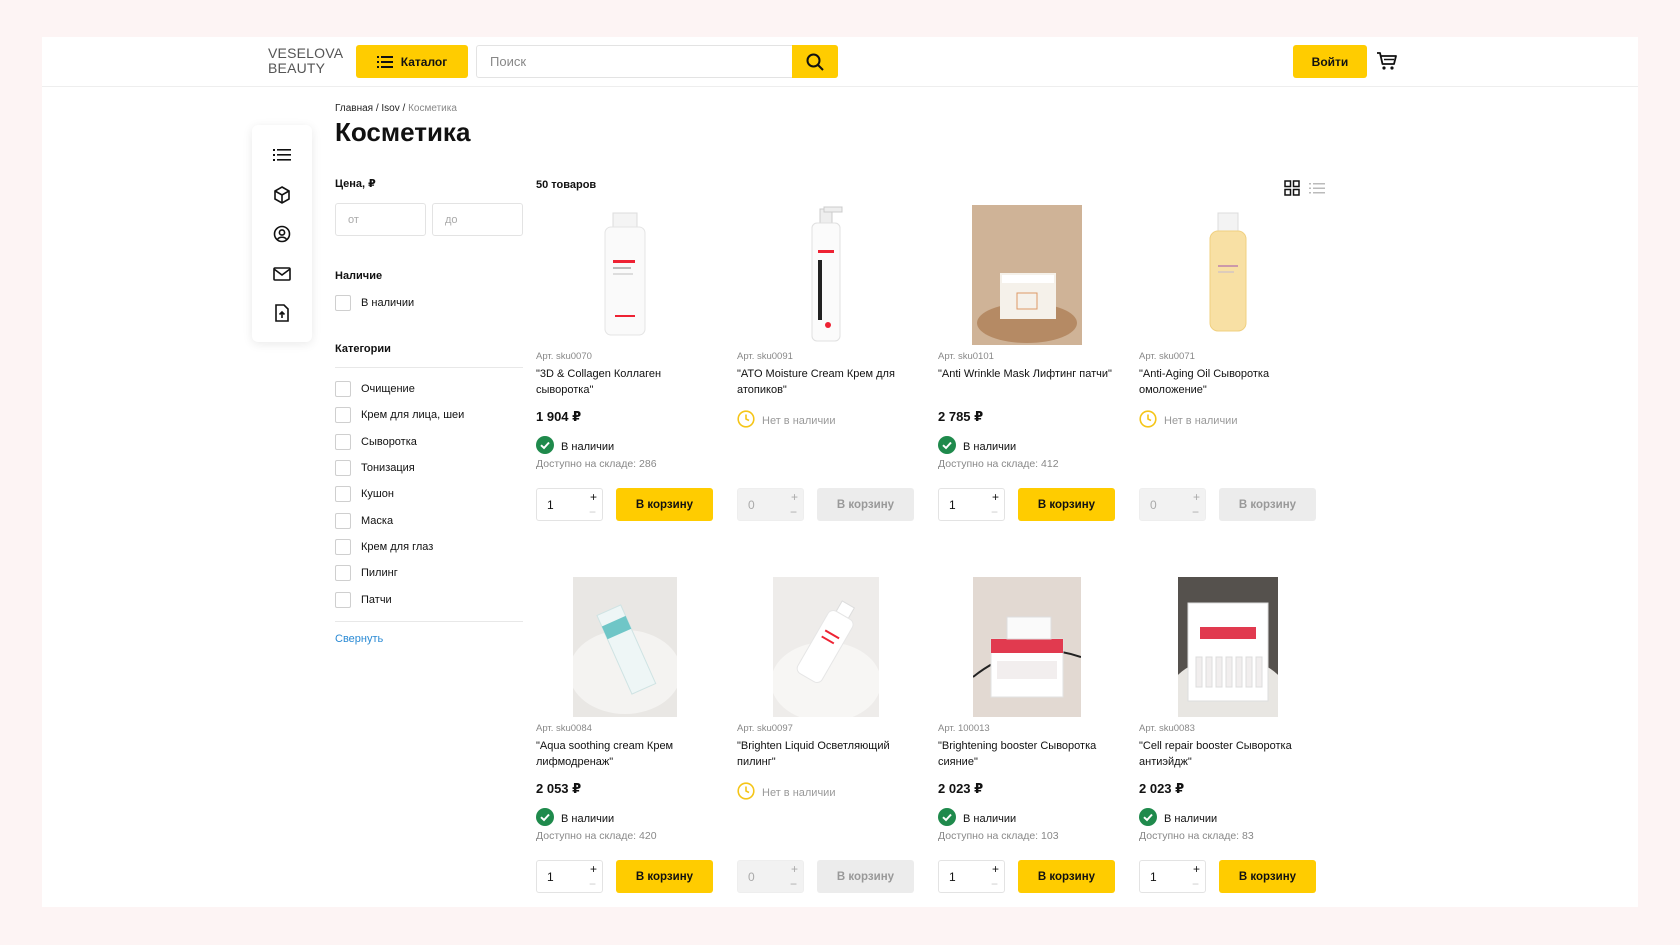  What do you see at coordinates (390, 108) in the screenshot?
I see `breadcrumb-brand: Isov` at bounding box center [390, 108].